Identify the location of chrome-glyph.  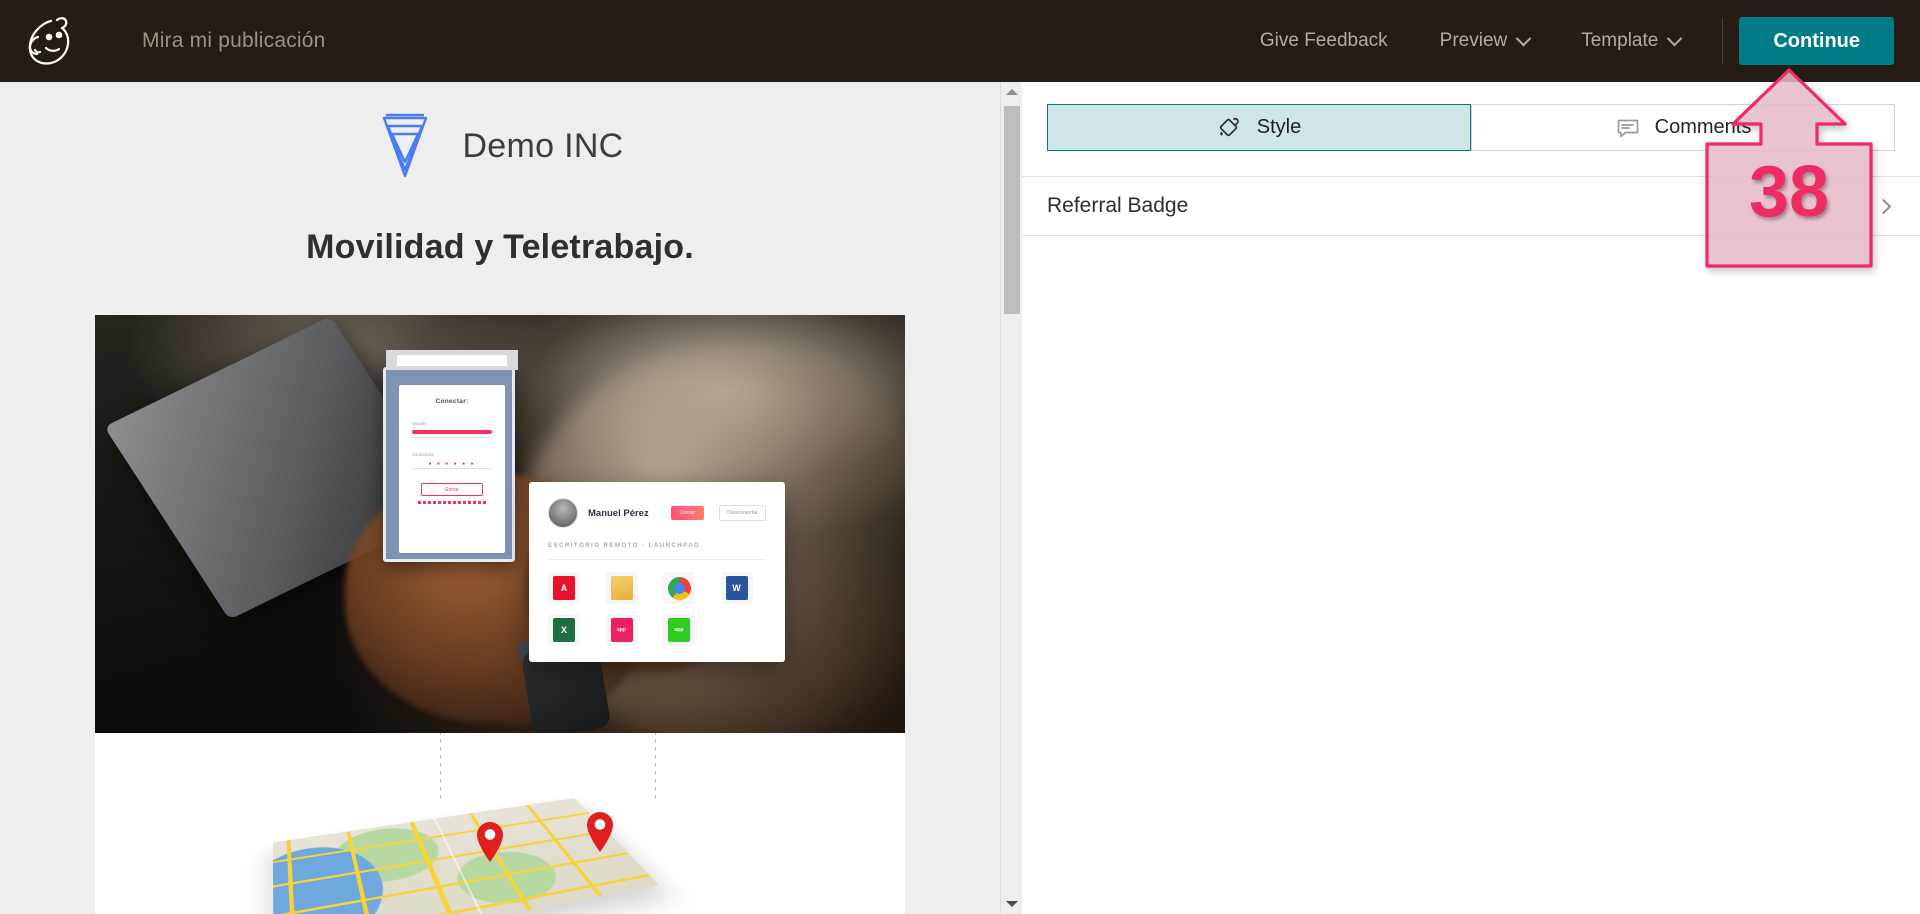
(679, 588).